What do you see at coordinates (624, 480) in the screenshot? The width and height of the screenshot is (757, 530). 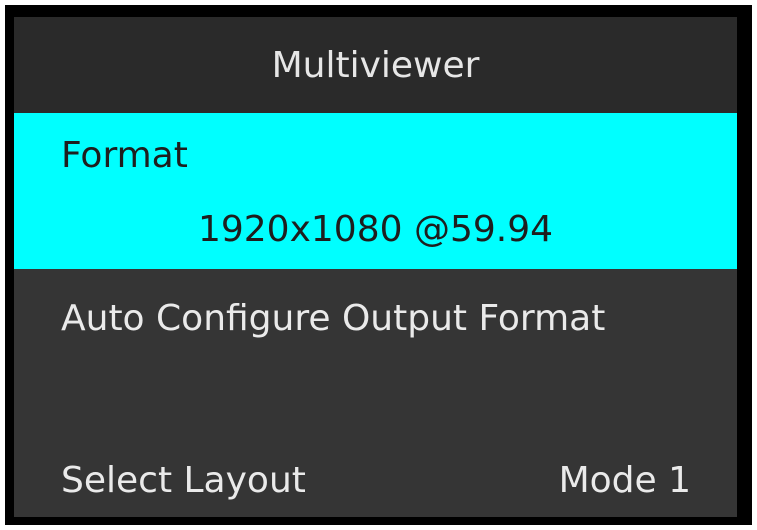 I see `select-layout-value: Mode 1` at bounding box center [624, 480].